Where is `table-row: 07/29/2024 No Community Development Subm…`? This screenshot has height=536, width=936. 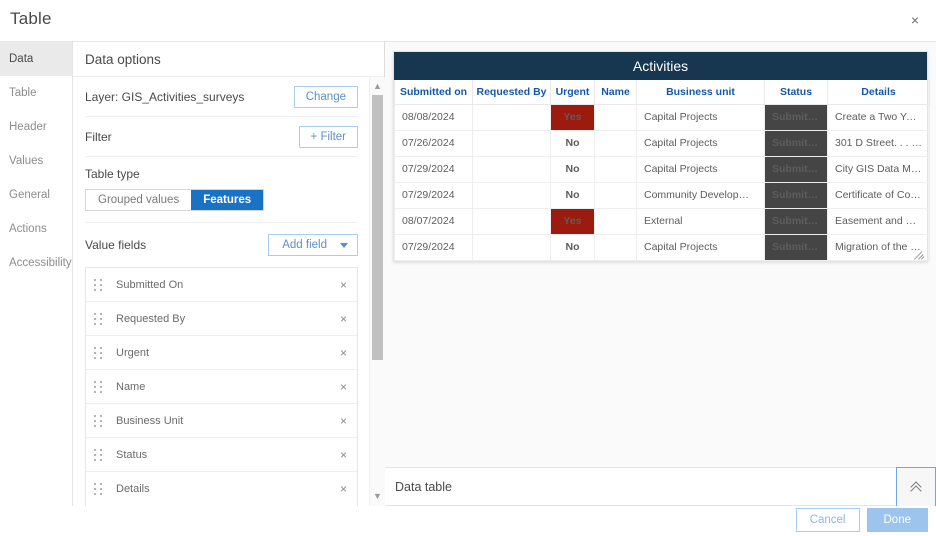 table-row: 07/29/2024 No Community Development Subm… is located at coordinates (662, 195).